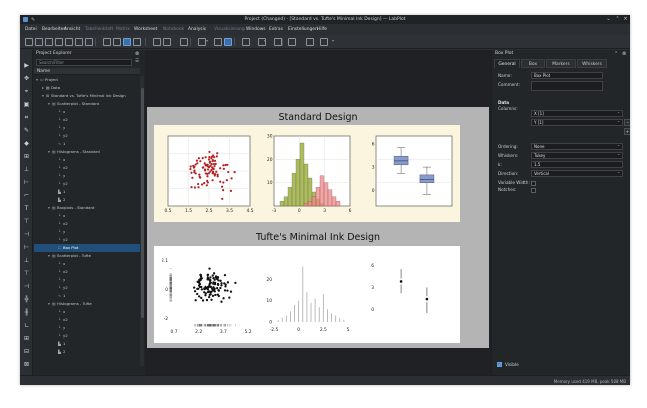 Image resolution: width=647 pixels, height=408 pixels. What do you see at coordinates (322, 29) in the screenshot?
I see `menu-hilfe: Hilfe` at bounding box center [322, 29].